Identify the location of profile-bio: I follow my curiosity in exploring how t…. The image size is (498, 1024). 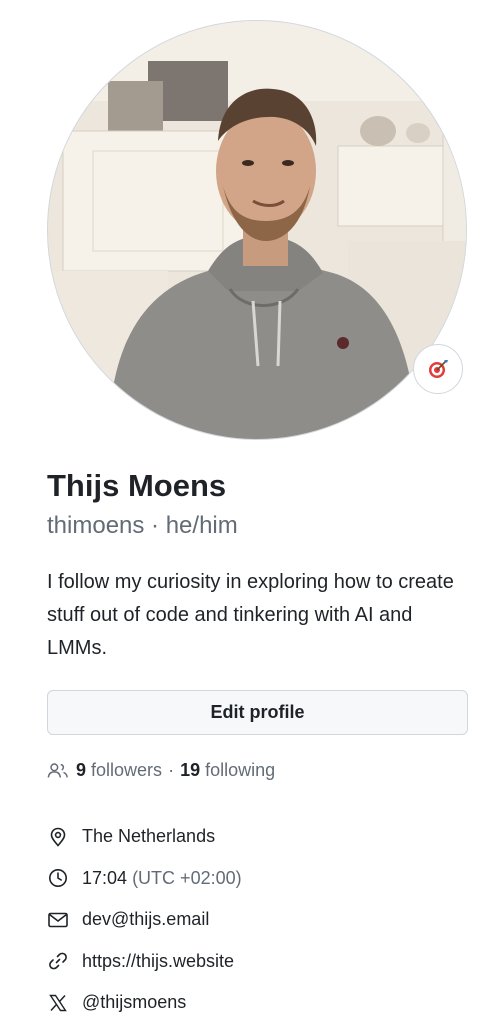
(250, 615).